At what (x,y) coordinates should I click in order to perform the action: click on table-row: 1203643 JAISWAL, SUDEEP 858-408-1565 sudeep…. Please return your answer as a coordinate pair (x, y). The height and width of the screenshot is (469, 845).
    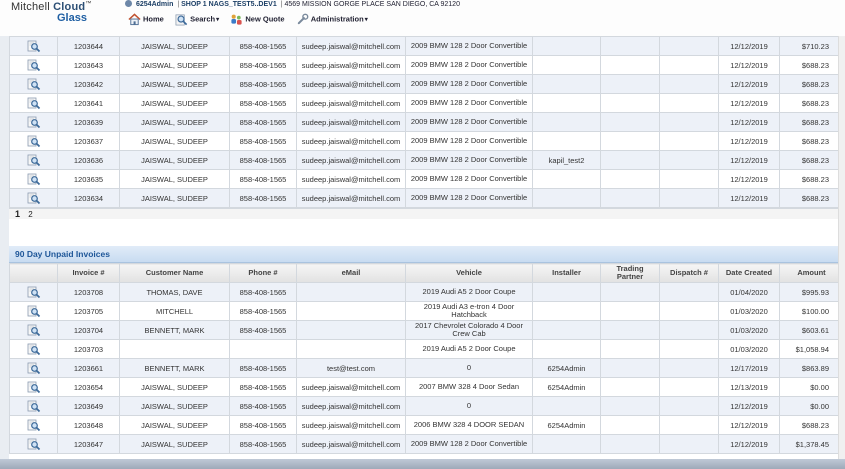
    Looking at the image, I should click on (426, 65).